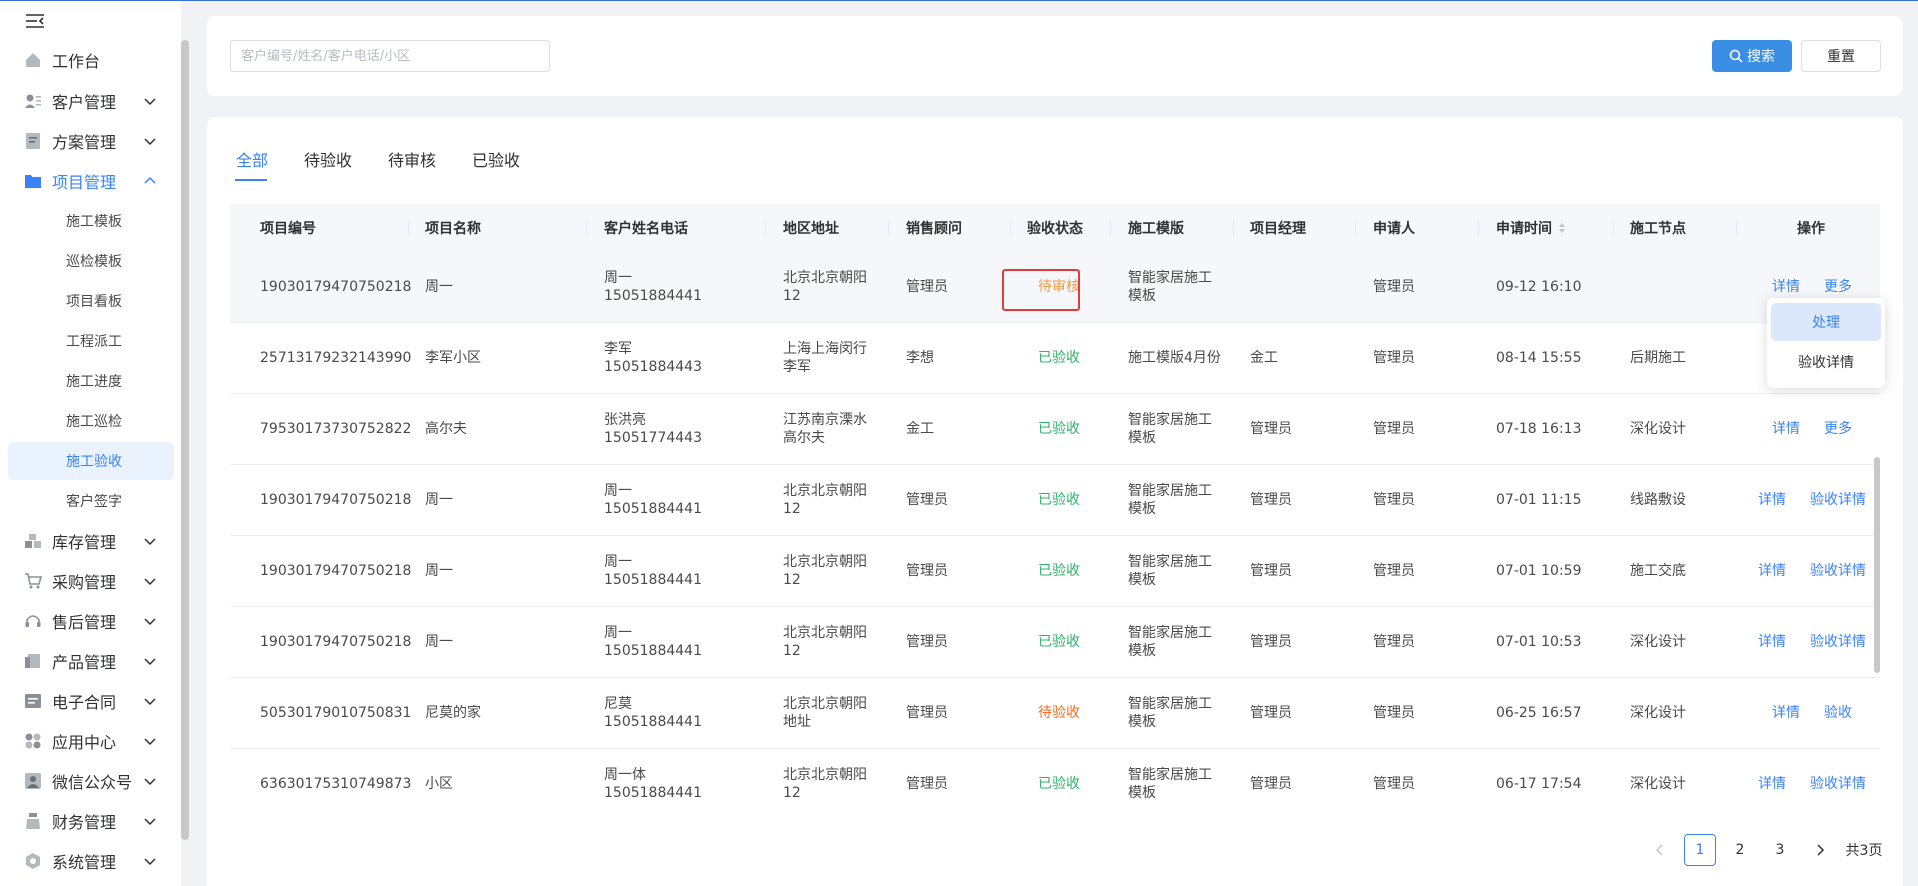 This screenshot has width=1918, height=886. What do you see at coordinates (91, 781) in the screenshot?
I see `sidebar-item-wechat: 微信公众号` at bounding box center [91, 781].